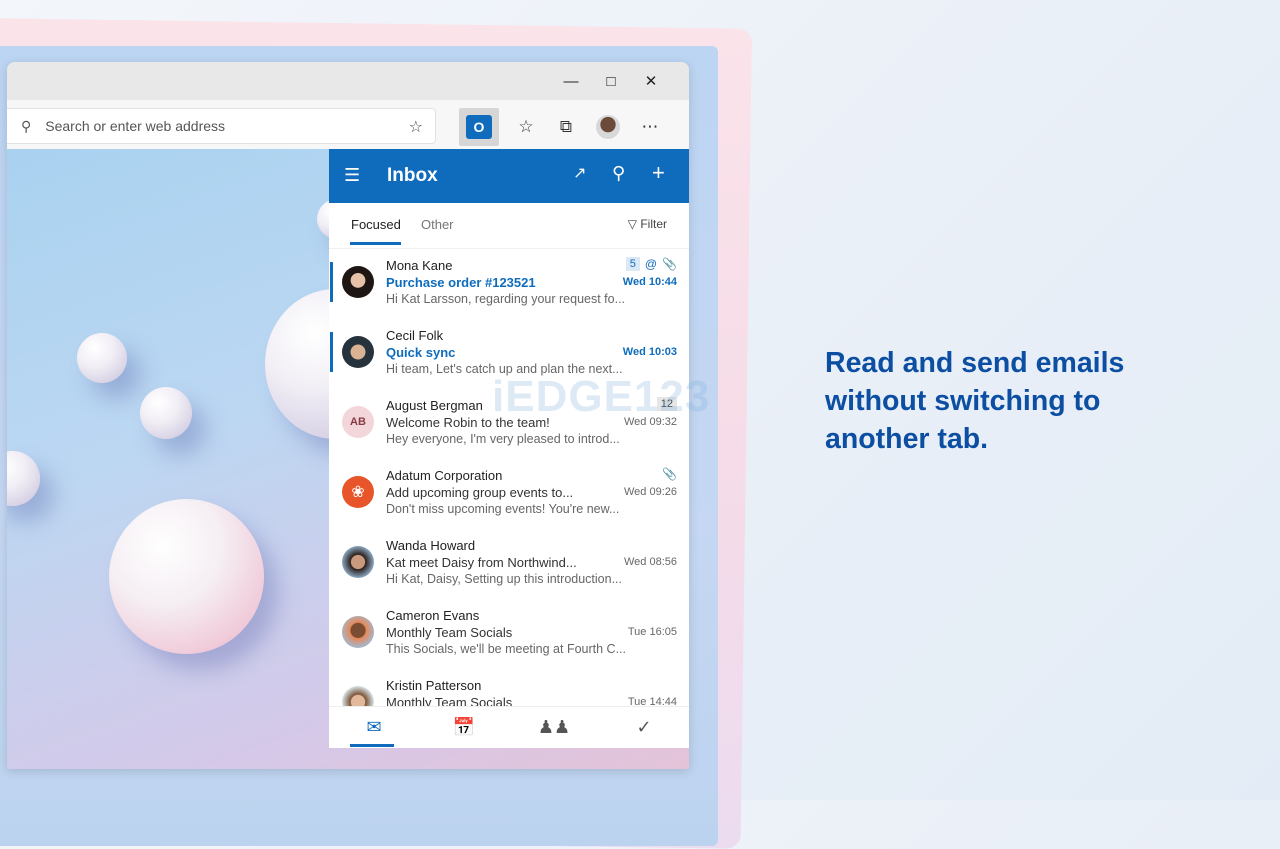  I want to click on sender: Cameron Evans, so click(433, 615).